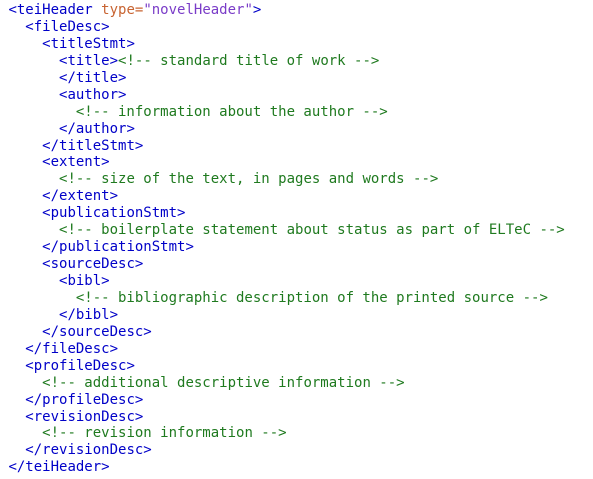  What do you see at coordinates (97, 128) in the screenshot?
I see `xml-tag: </author>` at bounding box center [97, 128].